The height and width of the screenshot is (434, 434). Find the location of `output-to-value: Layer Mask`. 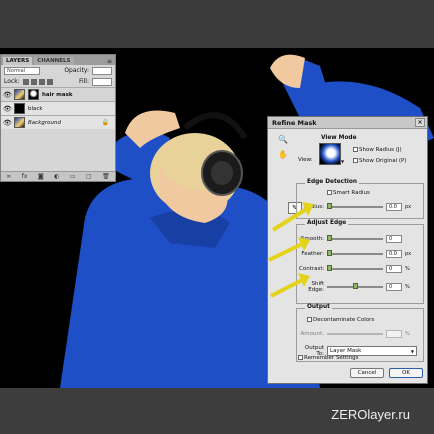

output-to-value: Layer Mask is located at coordinates (346, 351).